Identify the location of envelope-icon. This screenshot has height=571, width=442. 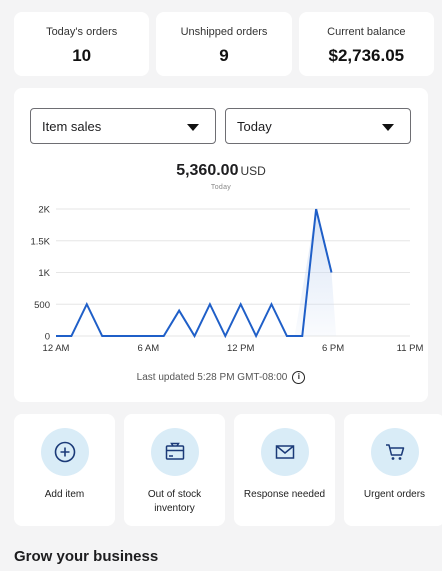
(284, 452).